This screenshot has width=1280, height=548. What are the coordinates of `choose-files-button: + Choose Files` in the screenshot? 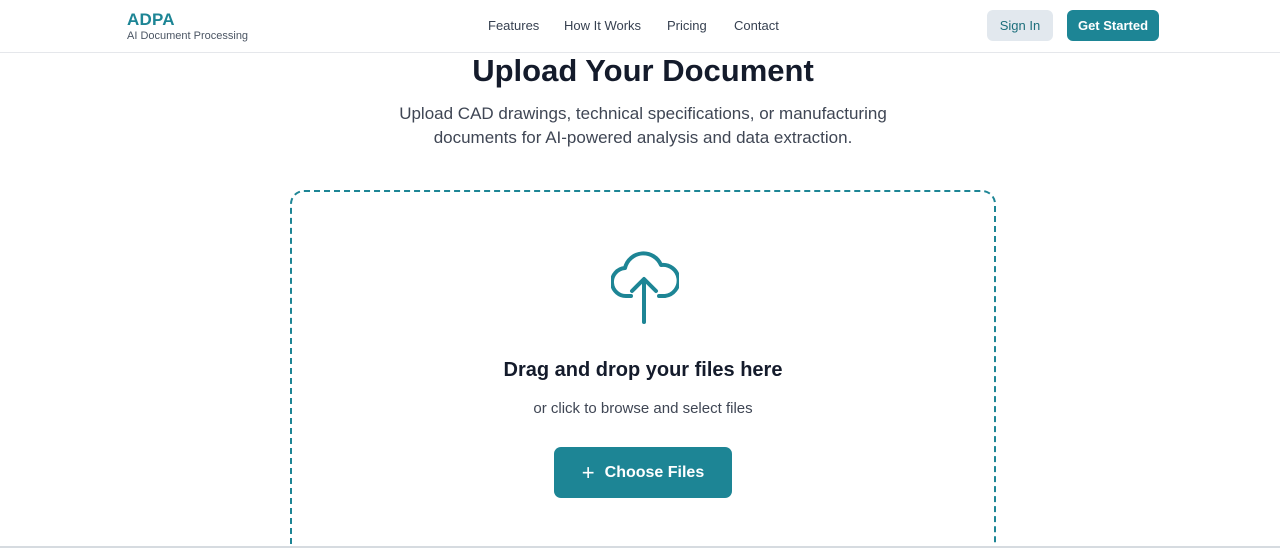 It's located at (643, 472).